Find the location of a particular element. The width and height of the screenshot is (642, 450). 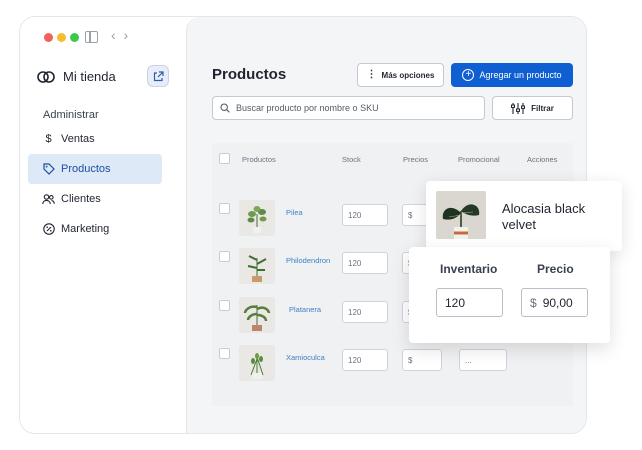

plus-circle-icon: + is located at coordinates (468, 75).